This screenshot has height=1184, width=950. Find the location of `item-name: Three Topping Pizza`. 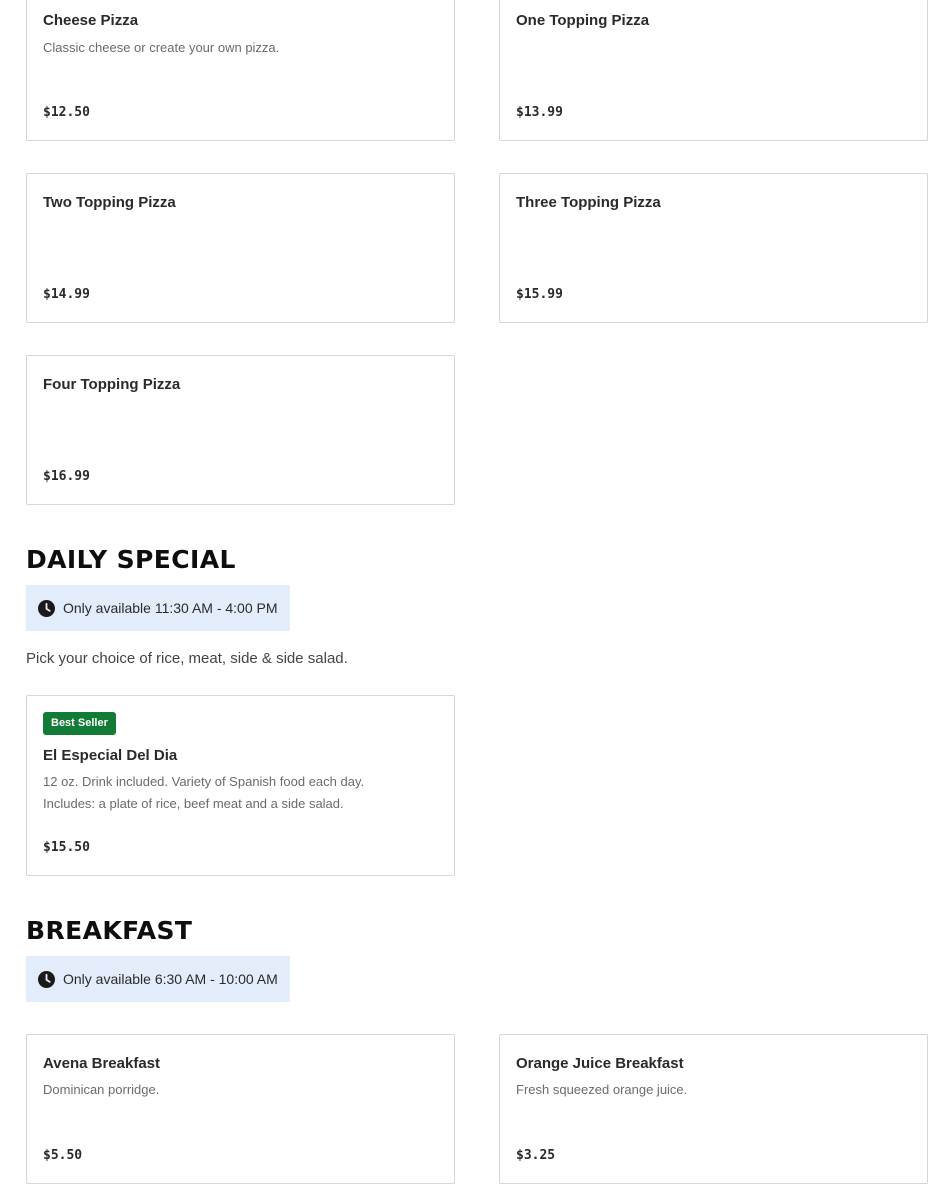

item-name: Three Topping Pizza is located at coordinates (588, 202).